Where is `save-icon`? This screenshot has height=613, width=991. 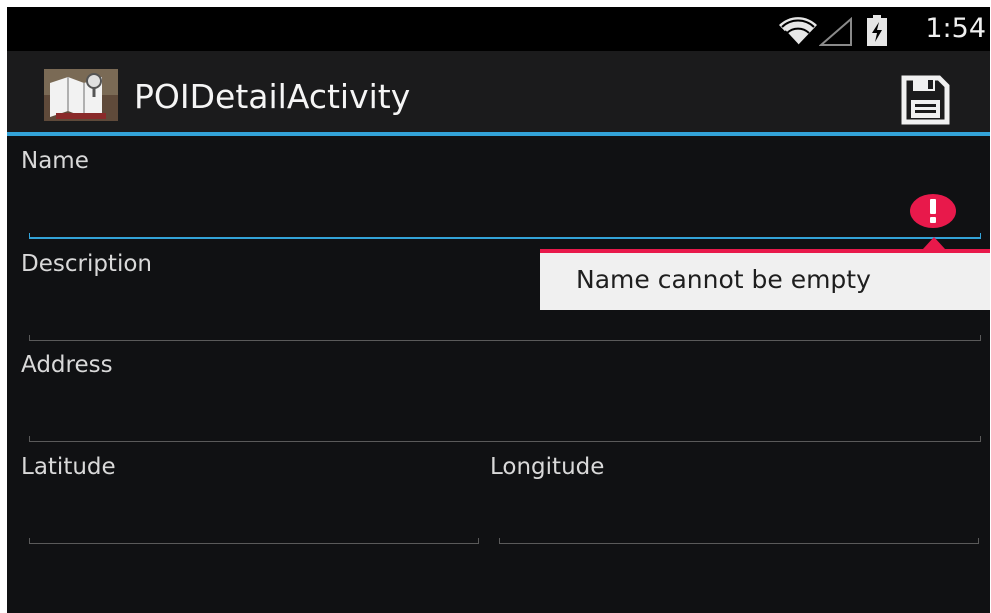
save-icon is located at coordinates (924, 103).